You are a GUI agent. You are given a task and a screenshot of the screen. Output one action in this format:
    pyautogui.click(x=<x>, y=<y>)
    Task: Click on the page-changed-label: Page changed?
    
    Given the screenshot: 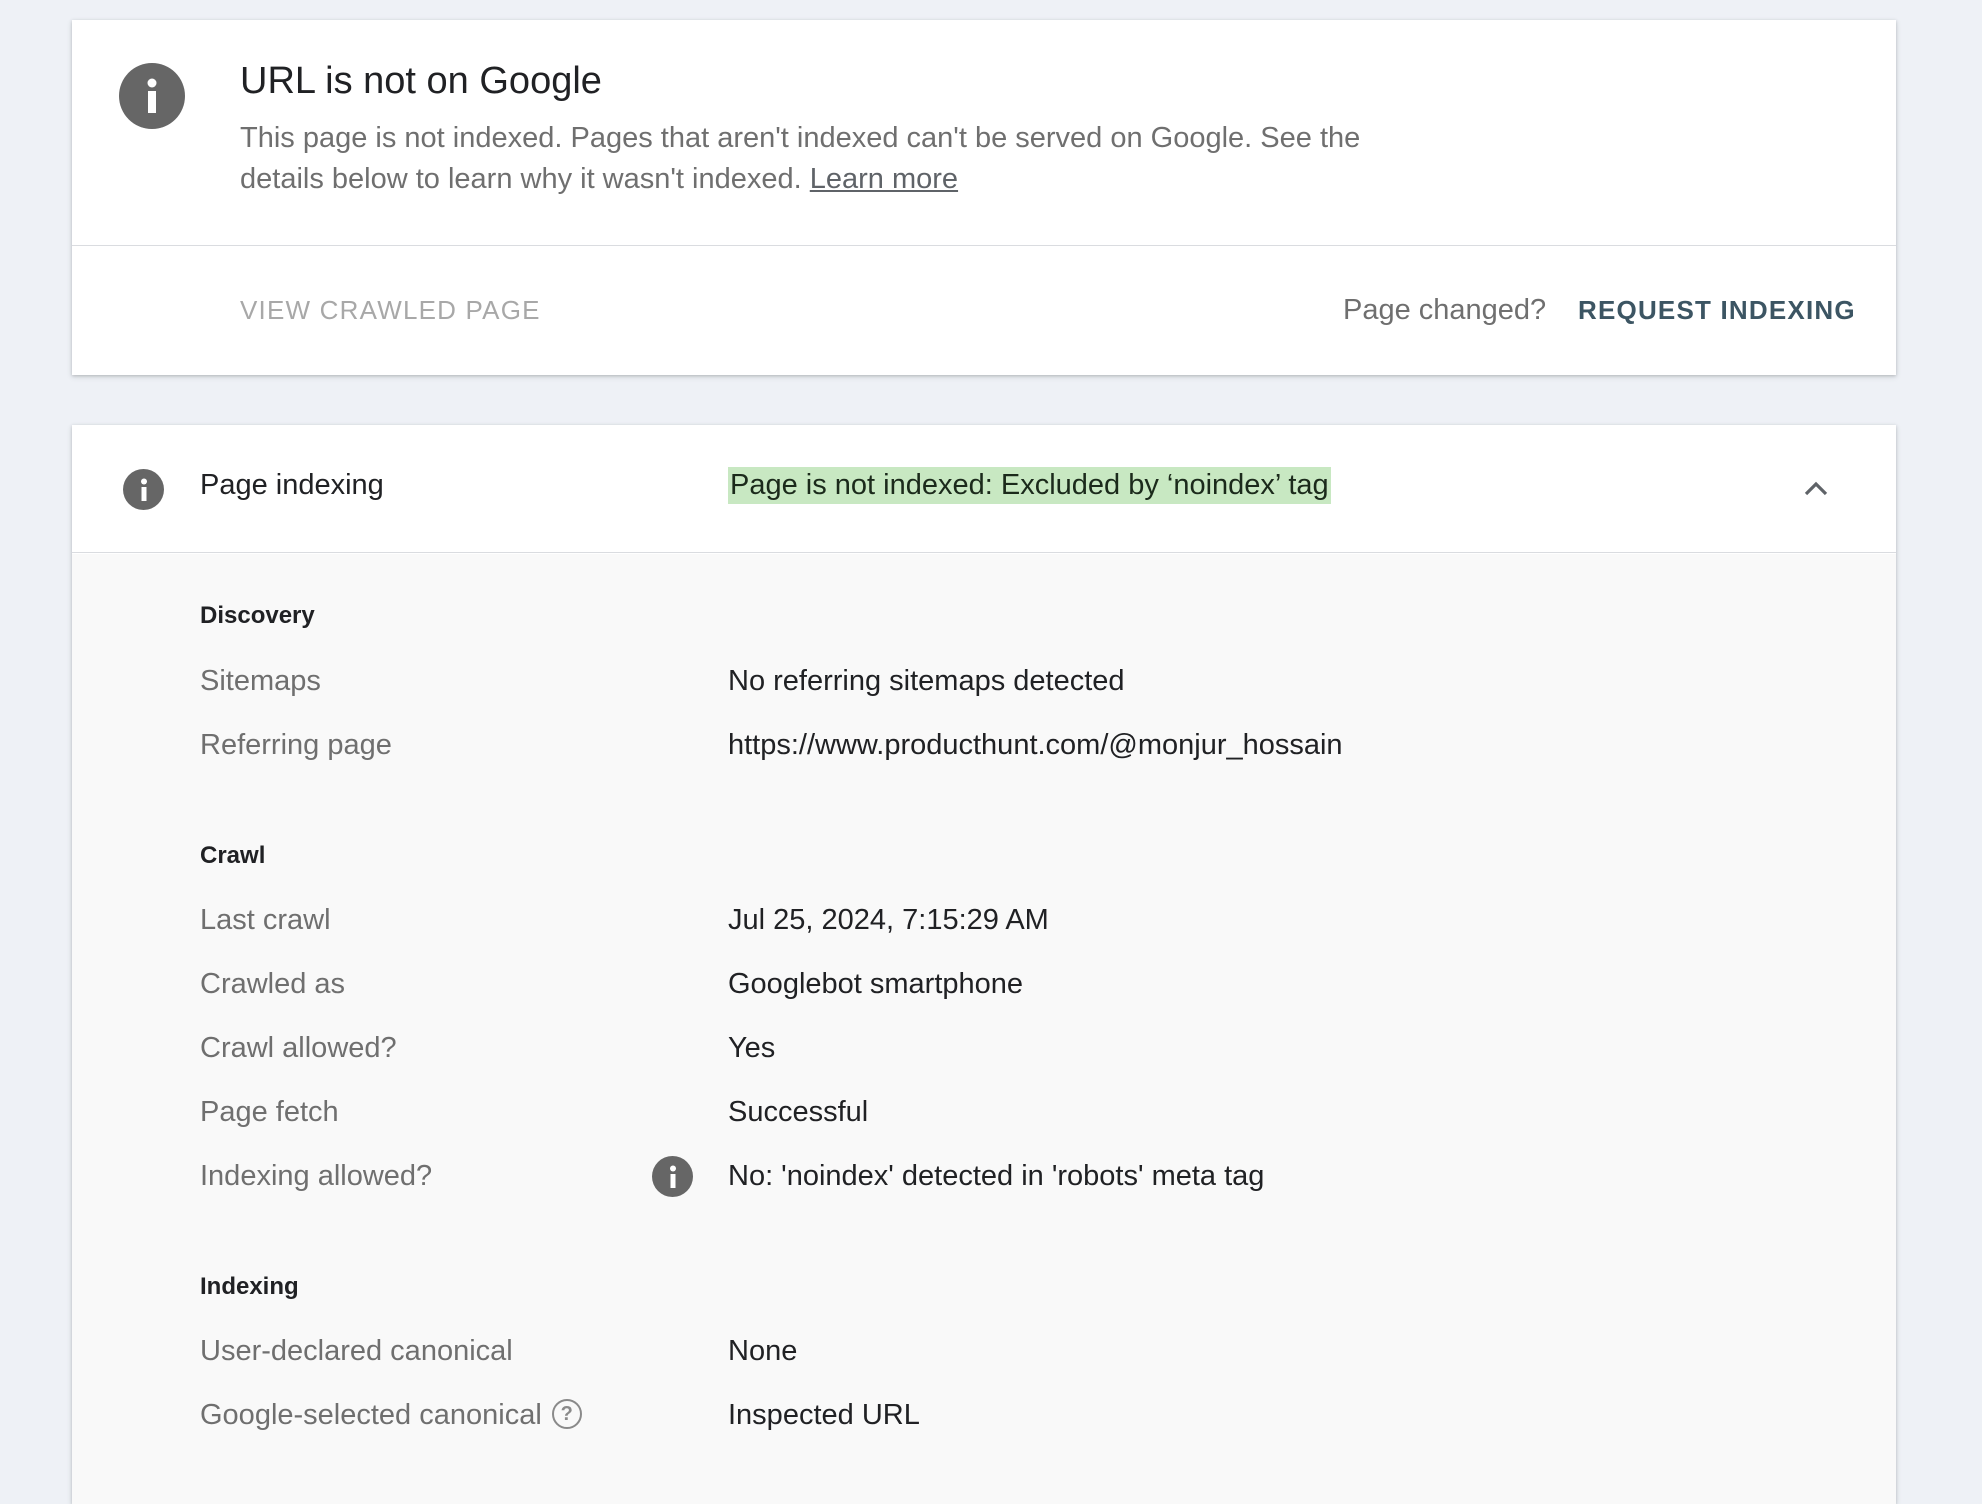 What is the action you would take?
    pyautogui.click(x=1445, y=310)
    